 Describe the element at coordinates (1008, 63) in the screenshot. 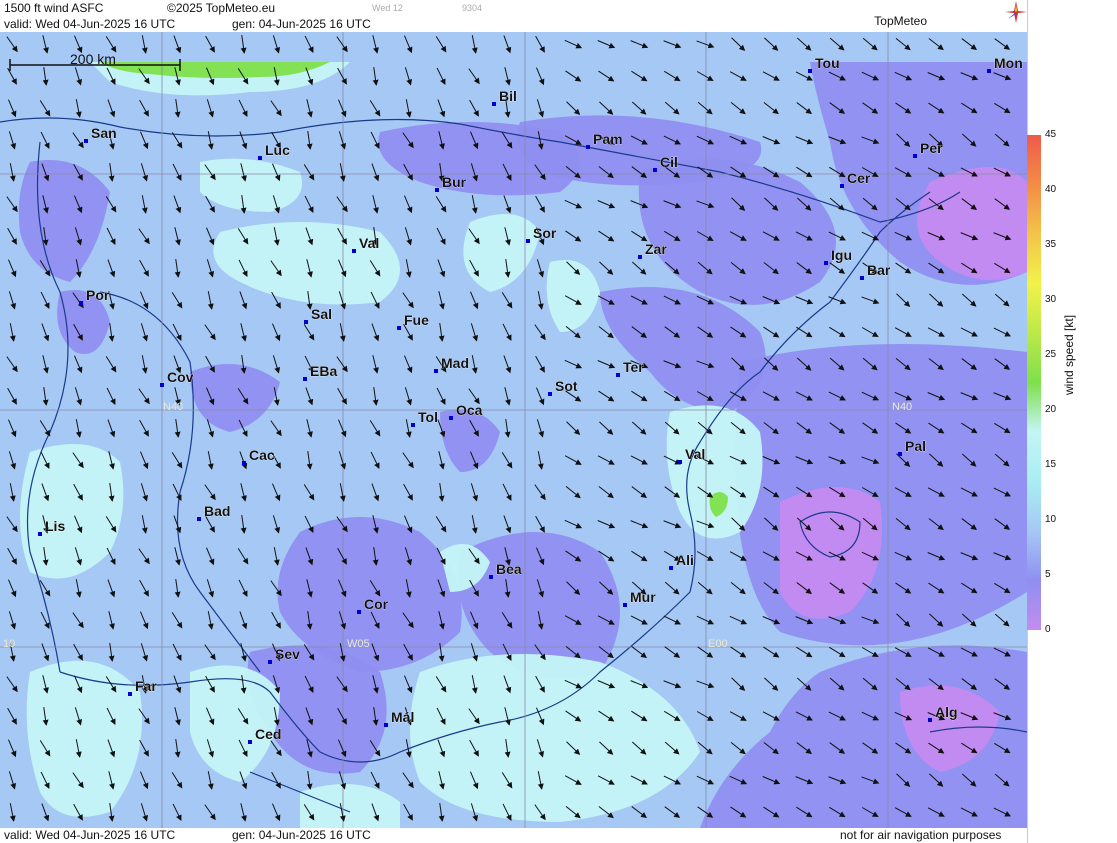

I see `city-label: Mon` at that location.